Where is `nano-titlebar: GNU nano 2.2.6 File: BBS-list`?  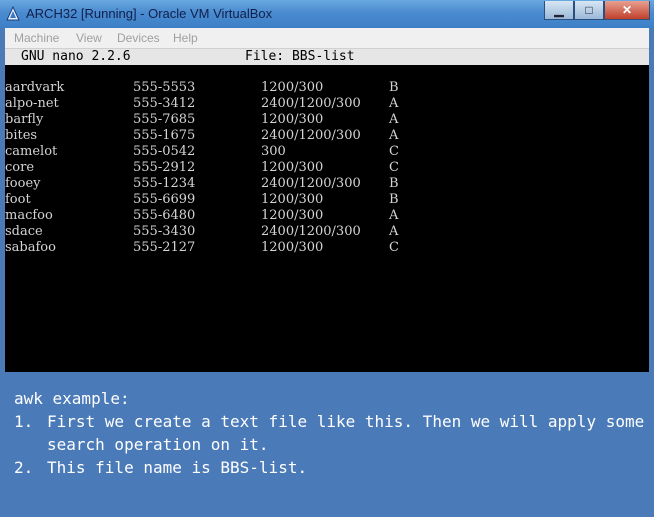 nano-titlebar: GNU nano 2.2.6 File: BBS-list is located at coordinates (327, 57).